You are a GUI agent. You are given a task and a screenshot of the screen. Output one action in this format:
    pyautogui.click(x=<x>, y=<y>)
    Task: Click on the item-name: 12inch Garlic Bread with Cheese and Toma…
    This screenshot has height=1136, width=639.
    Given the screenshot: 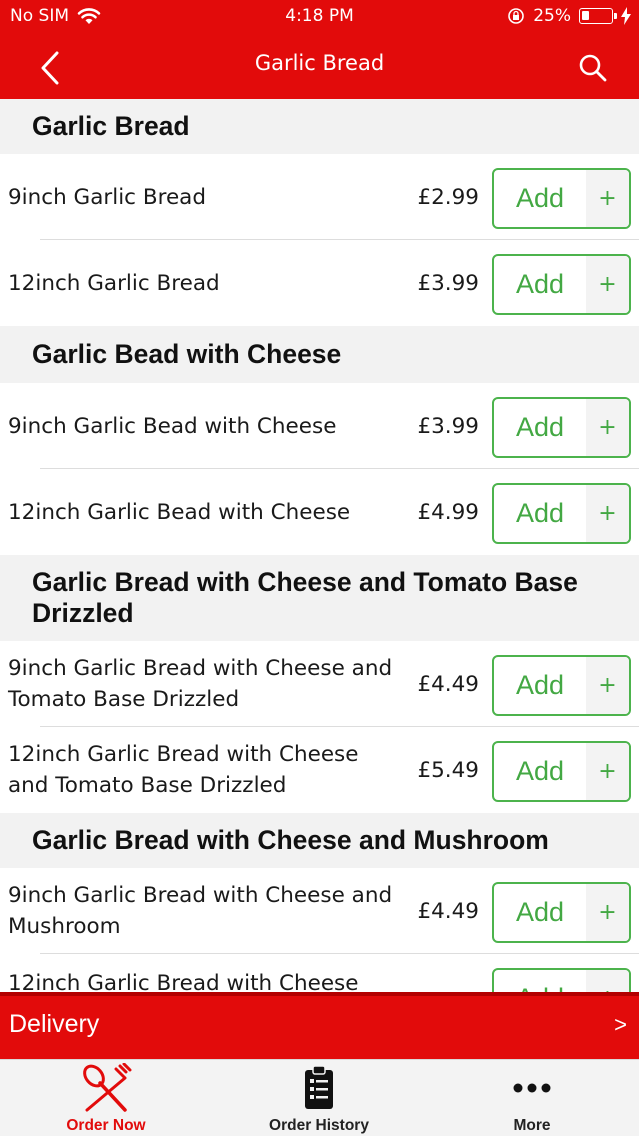 What is the action you would take?
    pyautogui.click(x=183, y=770)
    